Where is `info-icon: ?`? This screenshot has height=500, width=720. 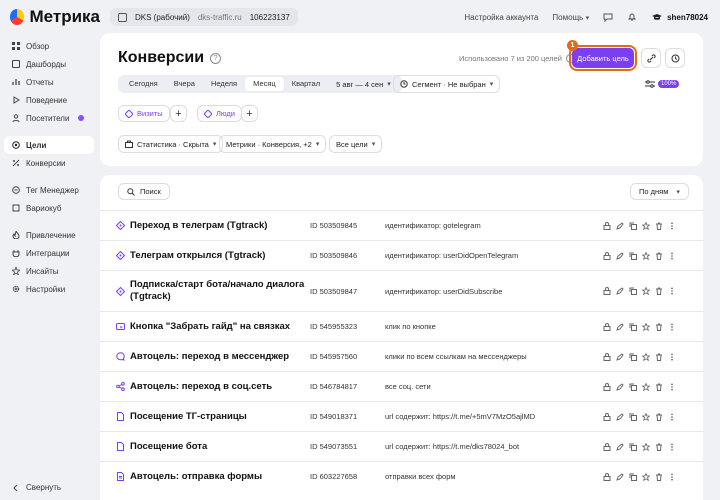
info-icon: ? is located at coordinates (216, 58).